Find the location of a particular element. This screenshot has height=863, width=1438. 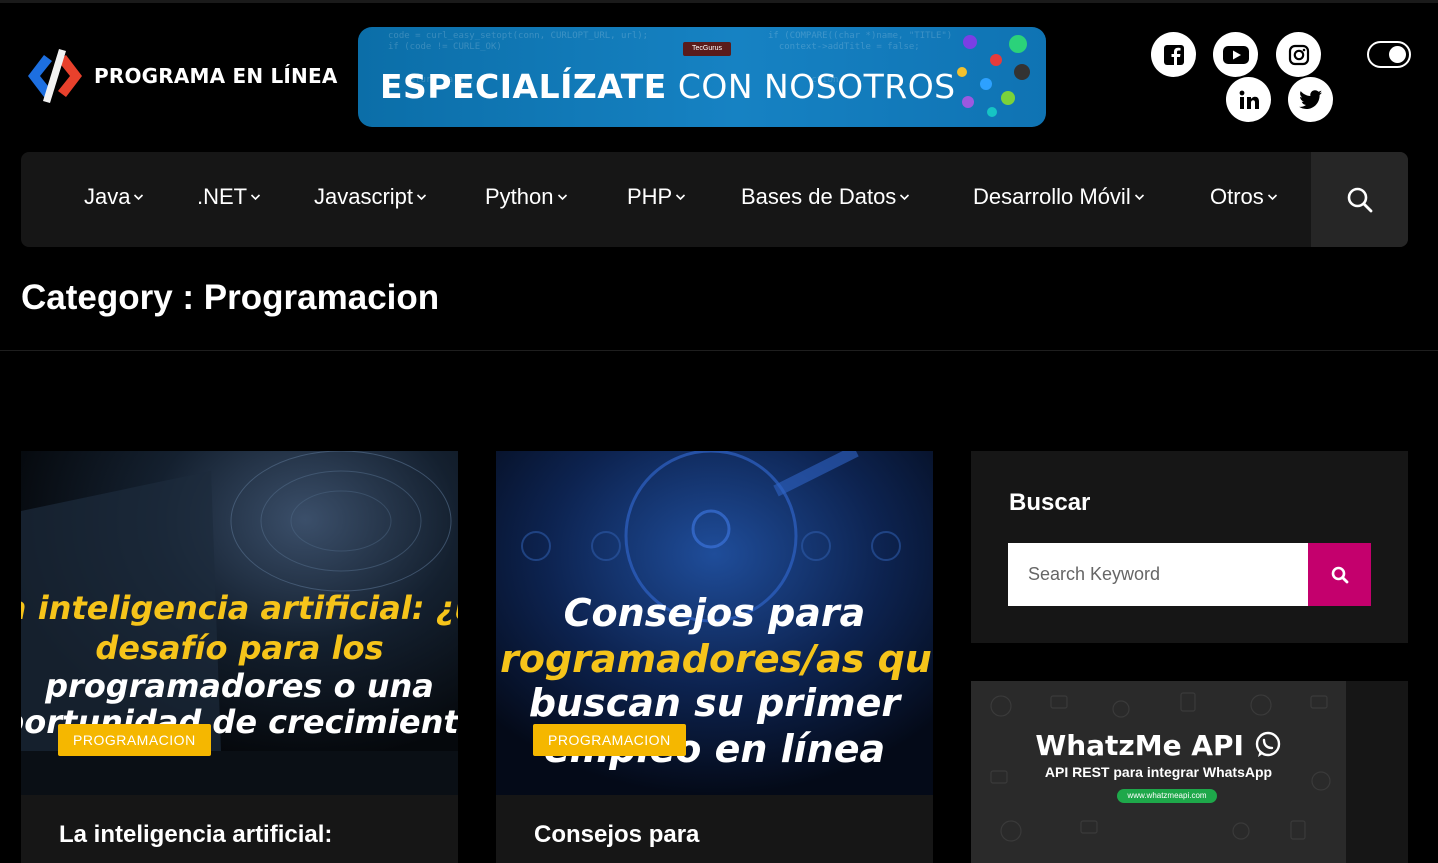

banner-headline: ESPECIALÍZATE CON NOSOTROS is located at coordinates (668, 86).